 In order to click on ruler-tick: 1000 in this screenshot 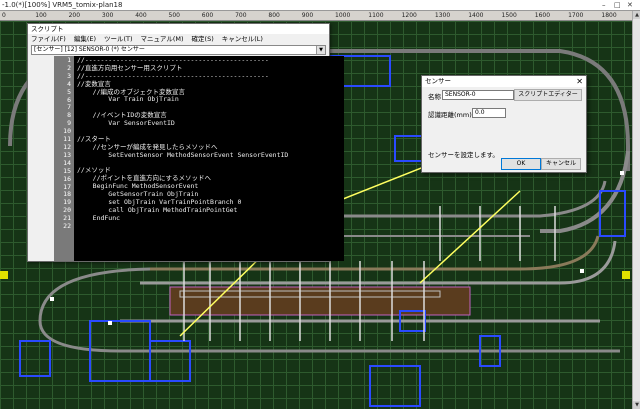, I will do `click(343, 15)`.